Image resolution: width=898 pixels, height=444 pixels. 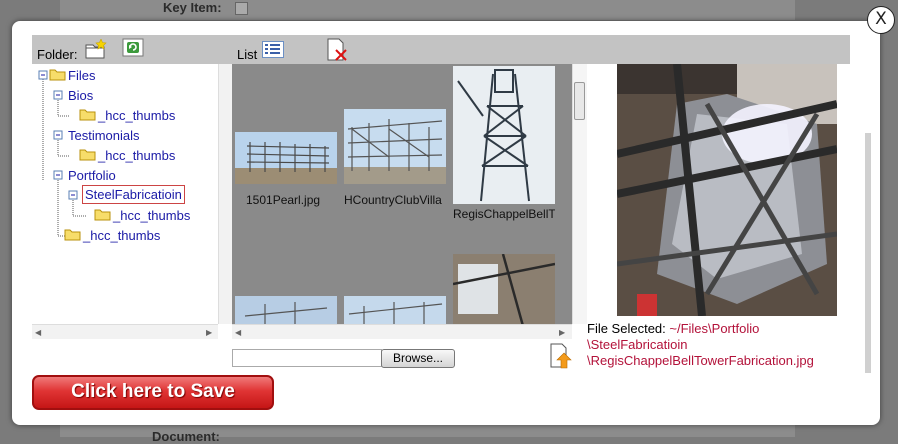 I want to click on toolbar: Folder: List, so click(x=441, y=49).